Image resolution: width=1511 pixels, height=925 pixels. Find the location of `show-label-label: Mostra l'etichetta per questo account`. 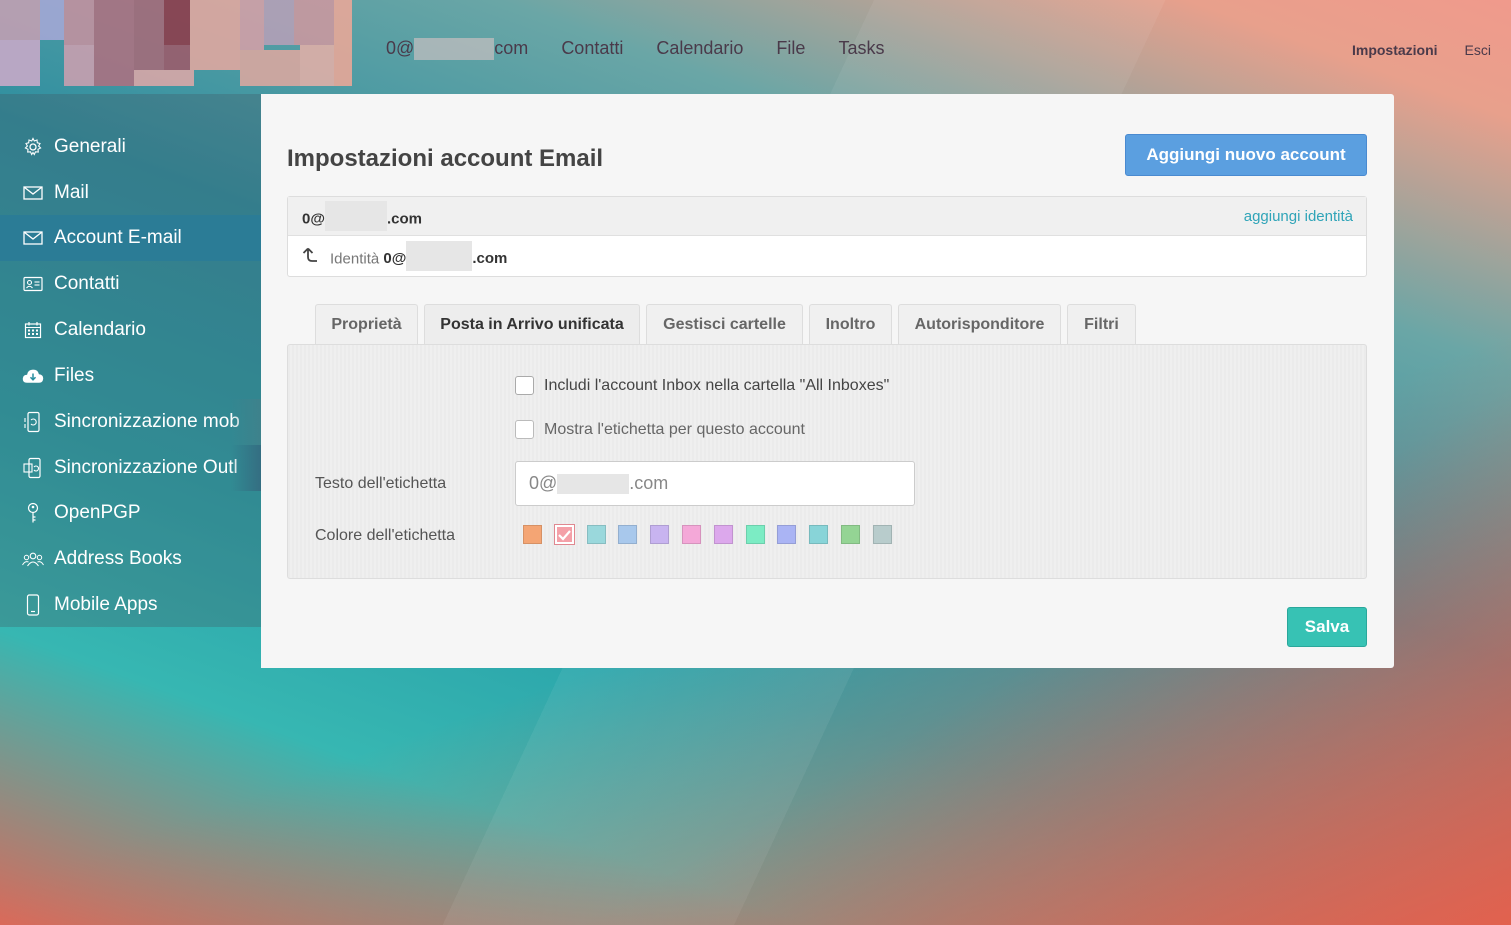

show-label-label: Mostra l'etichetta per questo account is located at coordinates (674, 429).